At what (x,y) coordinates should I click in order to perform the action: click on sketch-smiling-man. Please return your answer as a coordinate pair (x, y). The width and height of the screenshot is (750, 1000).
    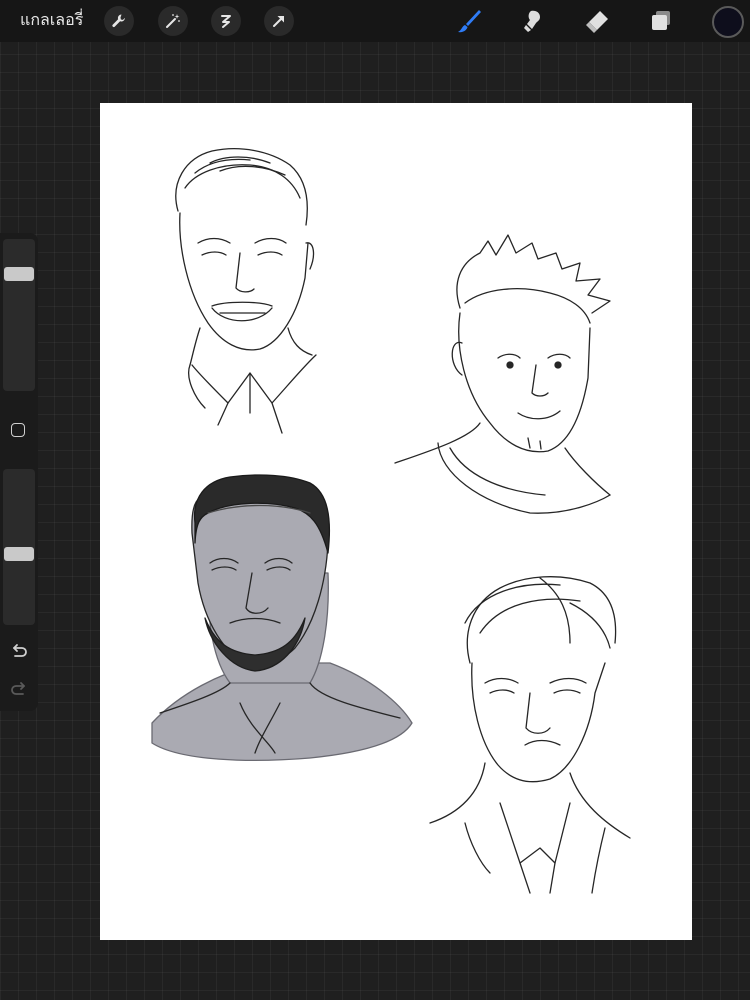
    Looking at the image, I should click on (246, 291).